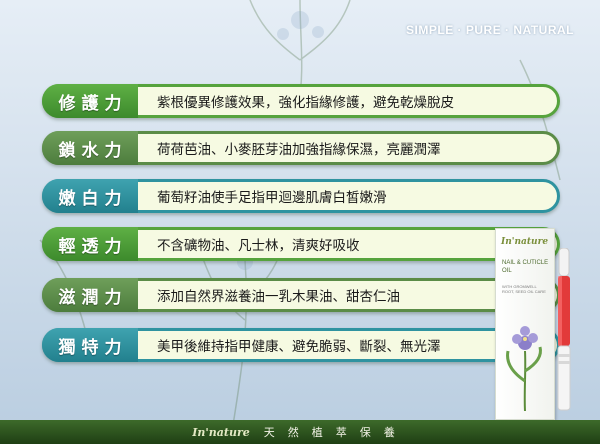 The width and height of the screenshot is (600, 444). Describe the element at coordinates (278, 297) in the screenshot. I see `feature-description: 添加自然界滋養油一乳木果油、甜杏仁油` at that location.